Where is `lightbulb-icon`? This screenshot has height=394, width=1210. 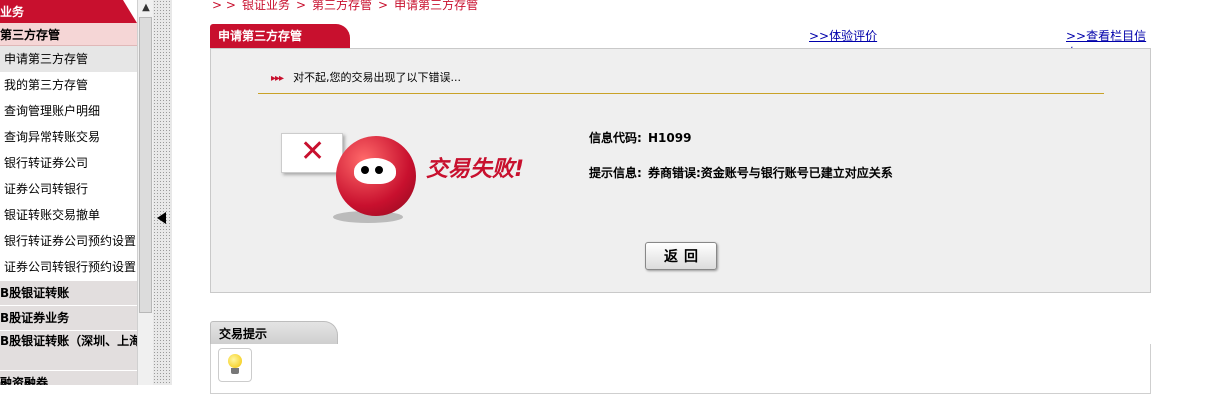
lightbulb-icon is located at coordinates (235, 365).